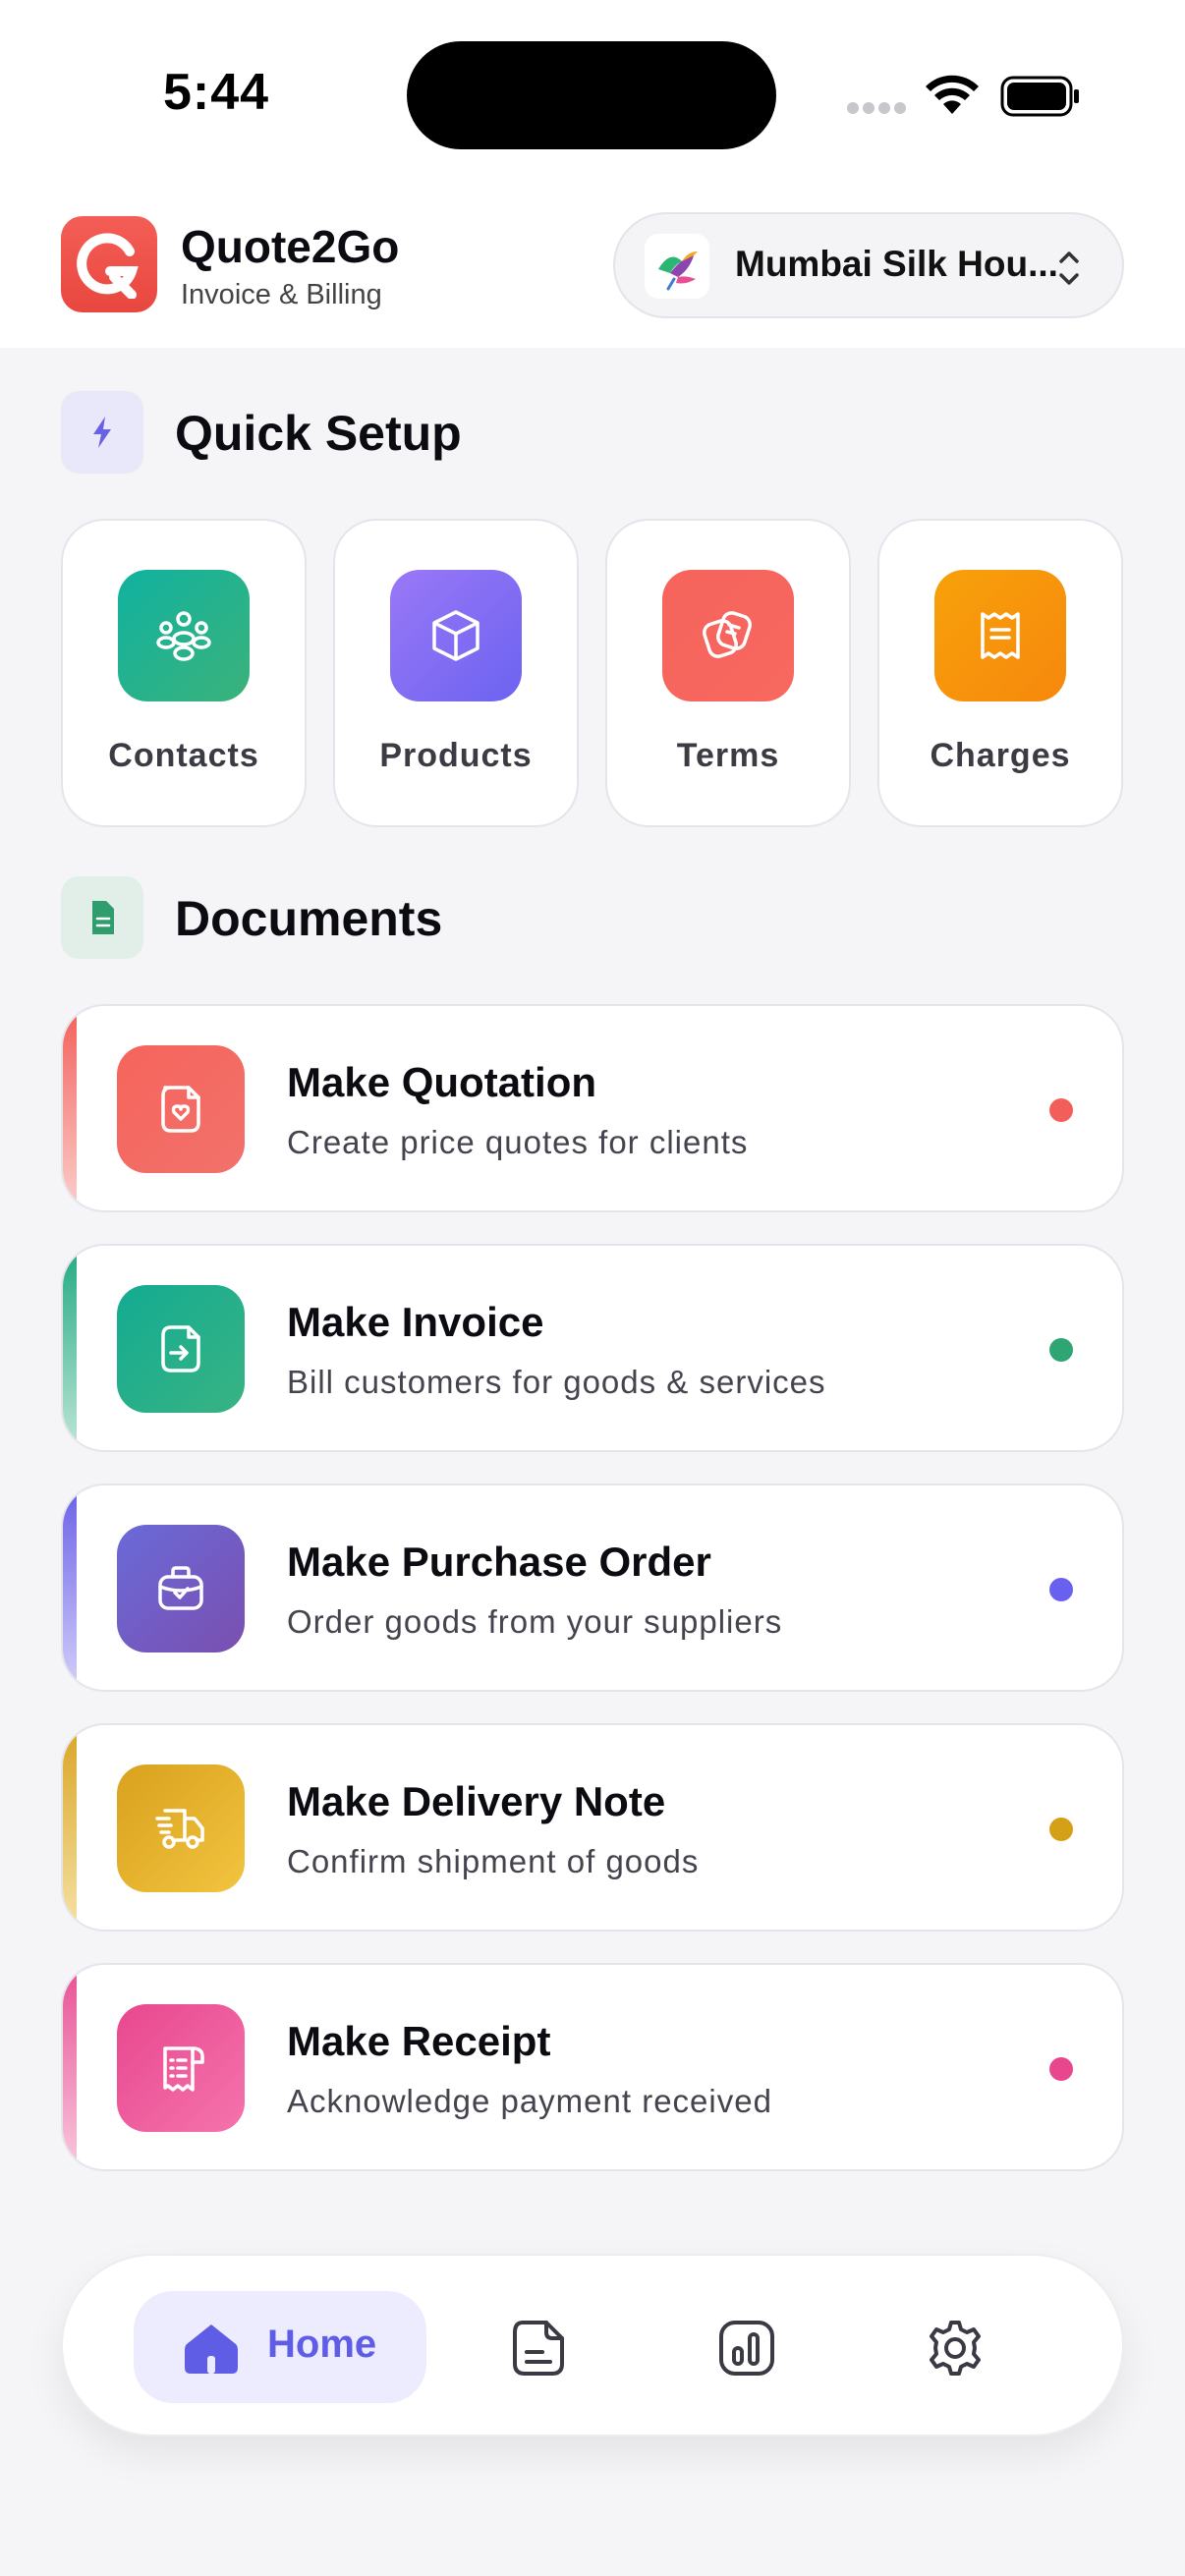 This screenshot has width=1185, height=2576. Describe the element at coordinates (1040, 96) in the screenshot. I see `battery-icon` at that location.